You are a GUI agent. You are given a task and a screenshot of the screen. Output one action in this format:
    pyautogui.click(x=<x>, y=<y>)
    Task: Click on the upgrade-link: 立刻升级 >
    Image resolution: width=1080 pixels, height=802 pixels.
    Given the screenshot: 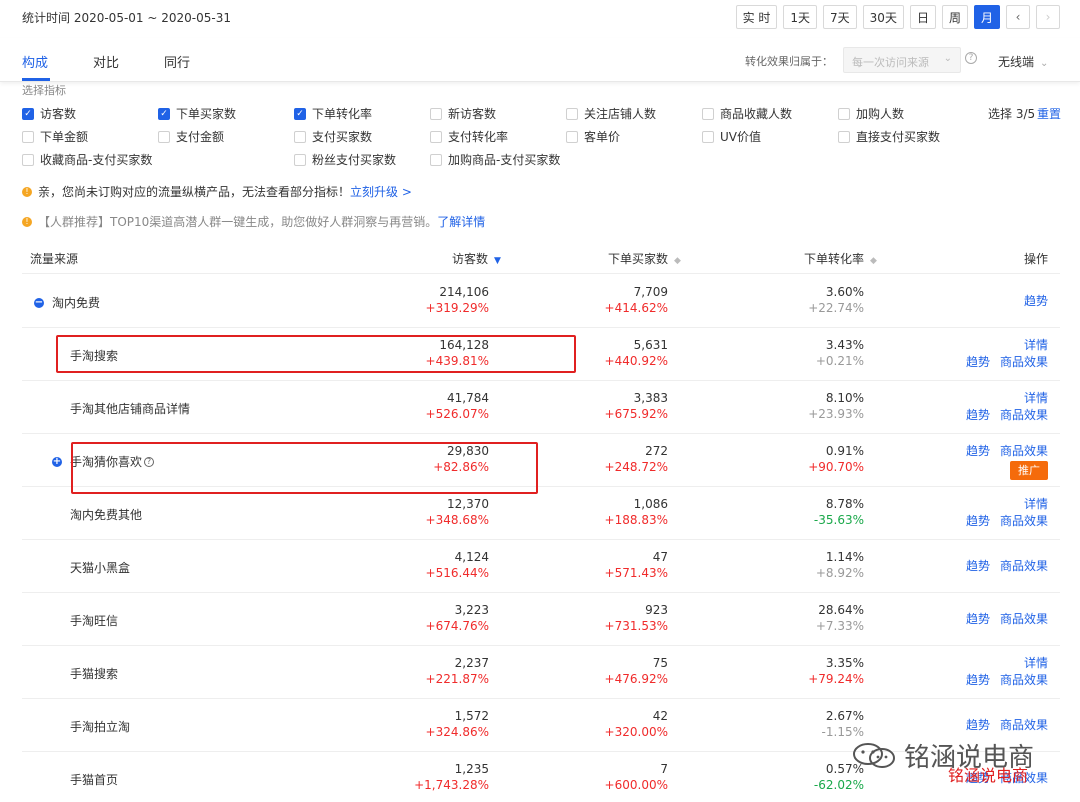 What is the action you would take?
    pyautogui.click(x=381, y=191)
    